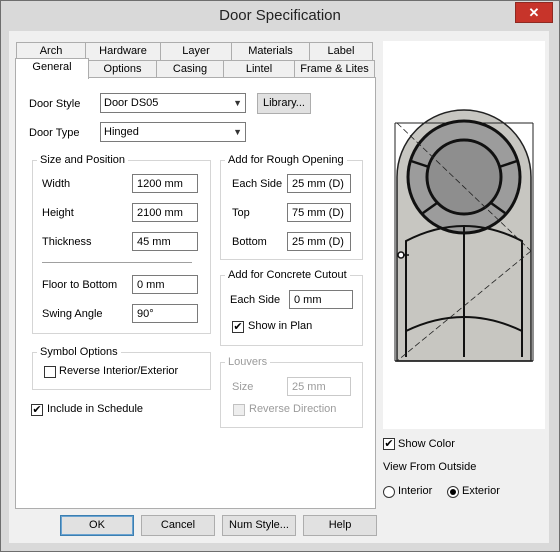 The width and height of the screenshot is (560, 552). Describe the element at coordinates (82, 160) in the screenshot. I see `size-position-title: Size and Position` at that location.